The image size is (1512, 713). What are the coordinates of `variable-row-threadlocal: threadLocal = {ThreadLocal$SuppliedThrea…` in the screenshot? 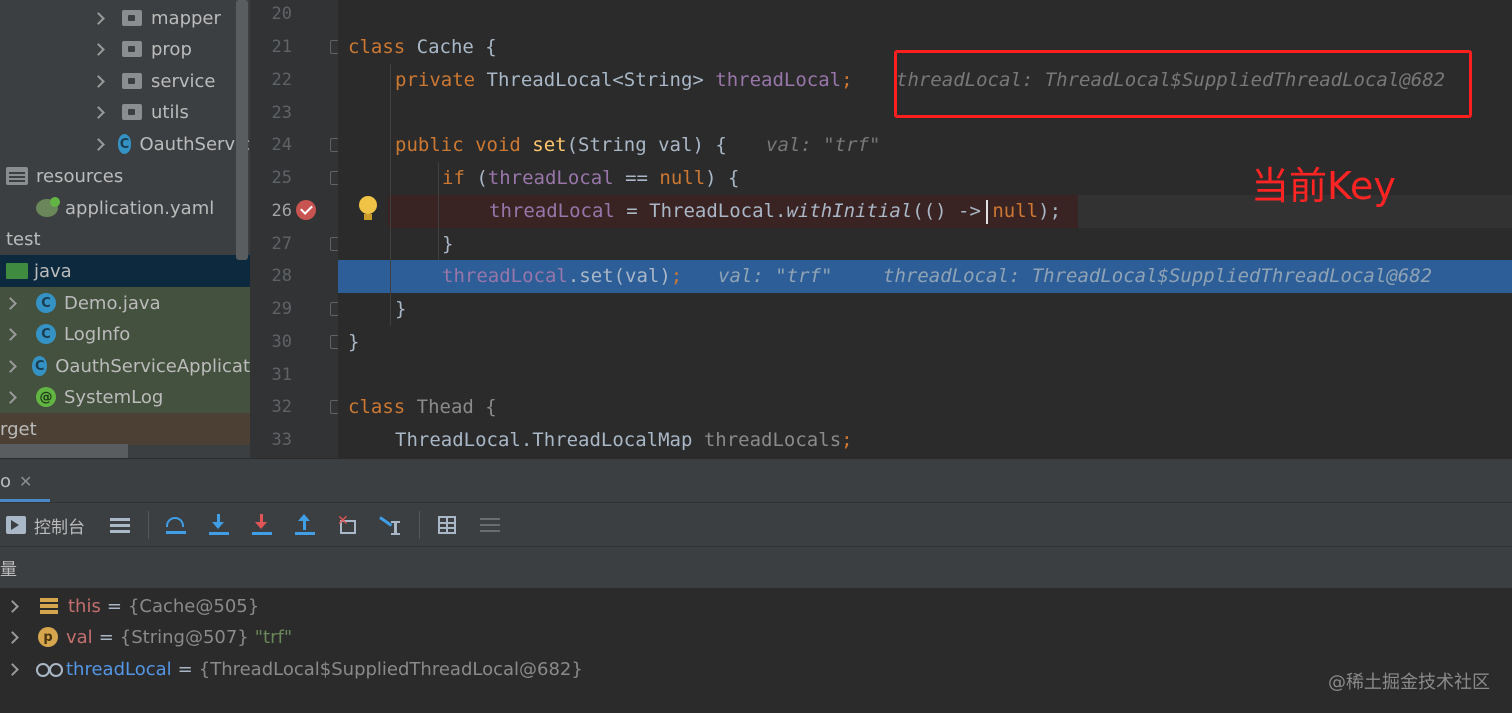 It's located at (756, 669).